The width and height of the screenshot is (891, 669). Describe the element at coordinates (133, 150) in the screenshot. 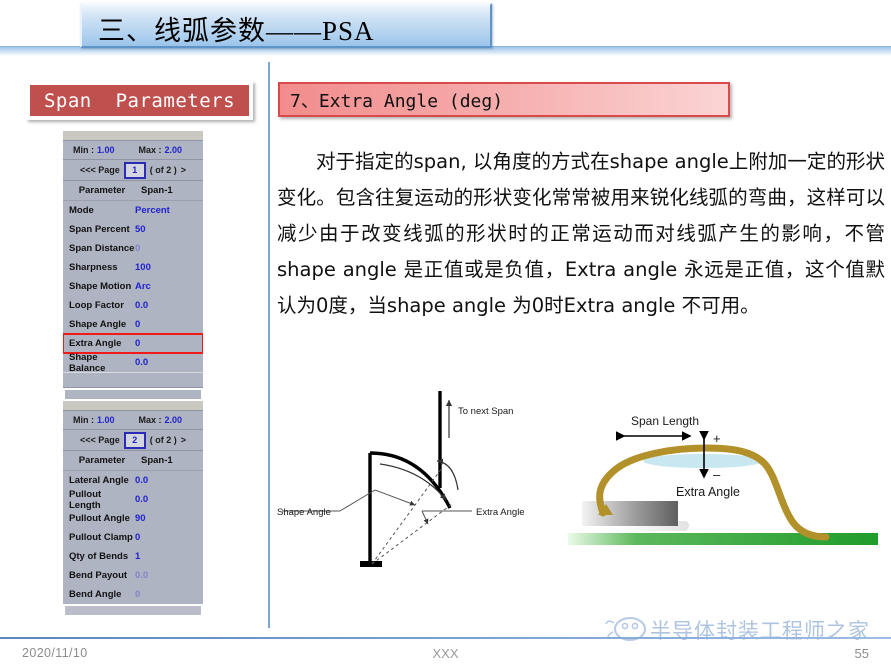

I see `page1-minmax-row: Min : 1.00 Max : 2.00` at that location.